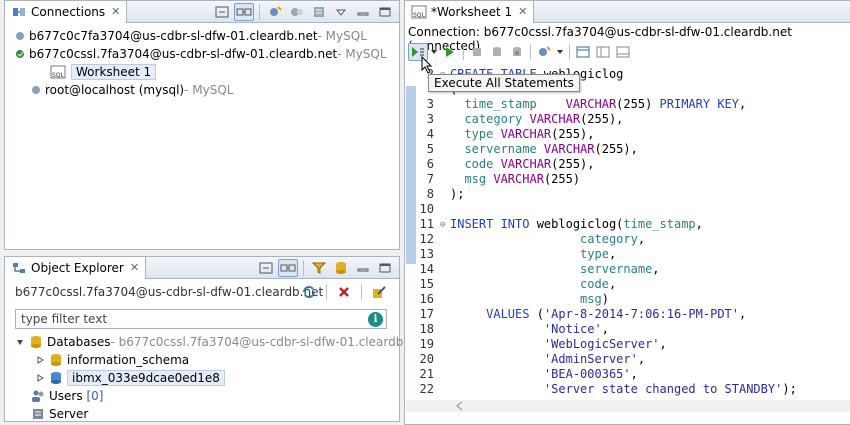 This screenshot has height=425, width=850. I want to click on tree-item-database: ibmx_033e9dcae0ed1e8, so click(130, 378).